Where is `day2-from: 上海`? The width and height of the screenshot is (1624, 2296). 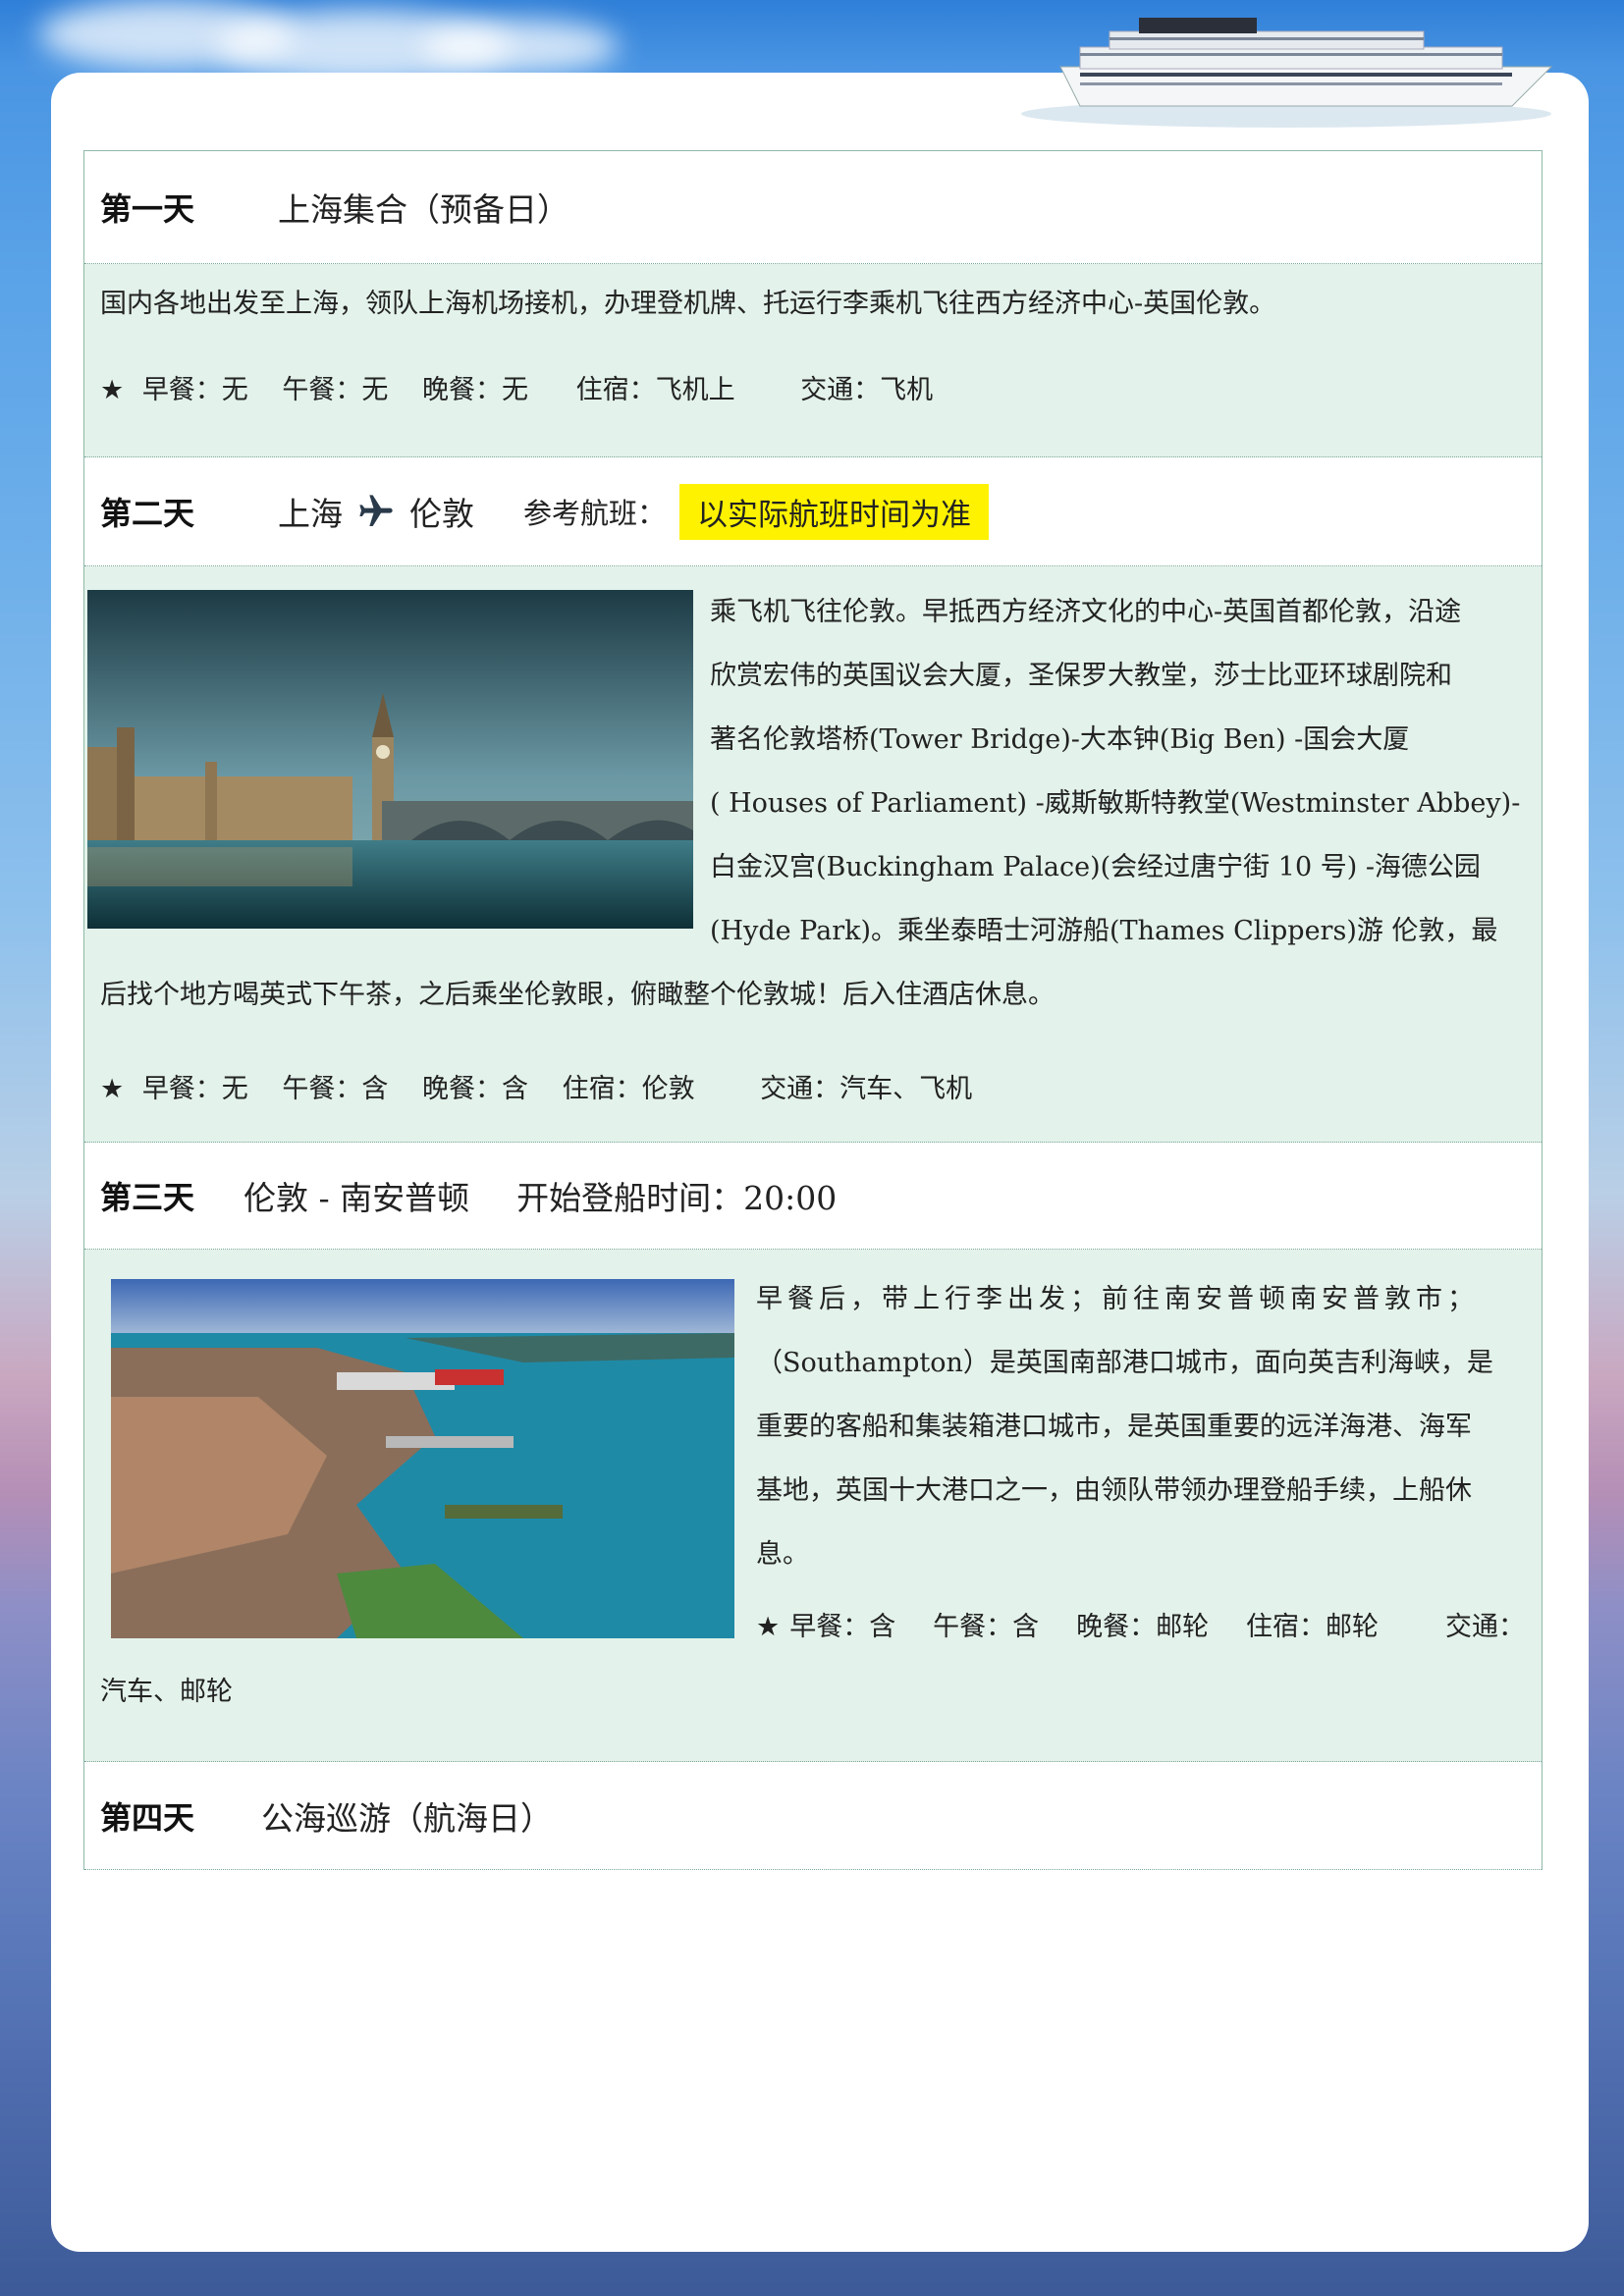
day2-from: 上海 is located at coordinates (311, 514).